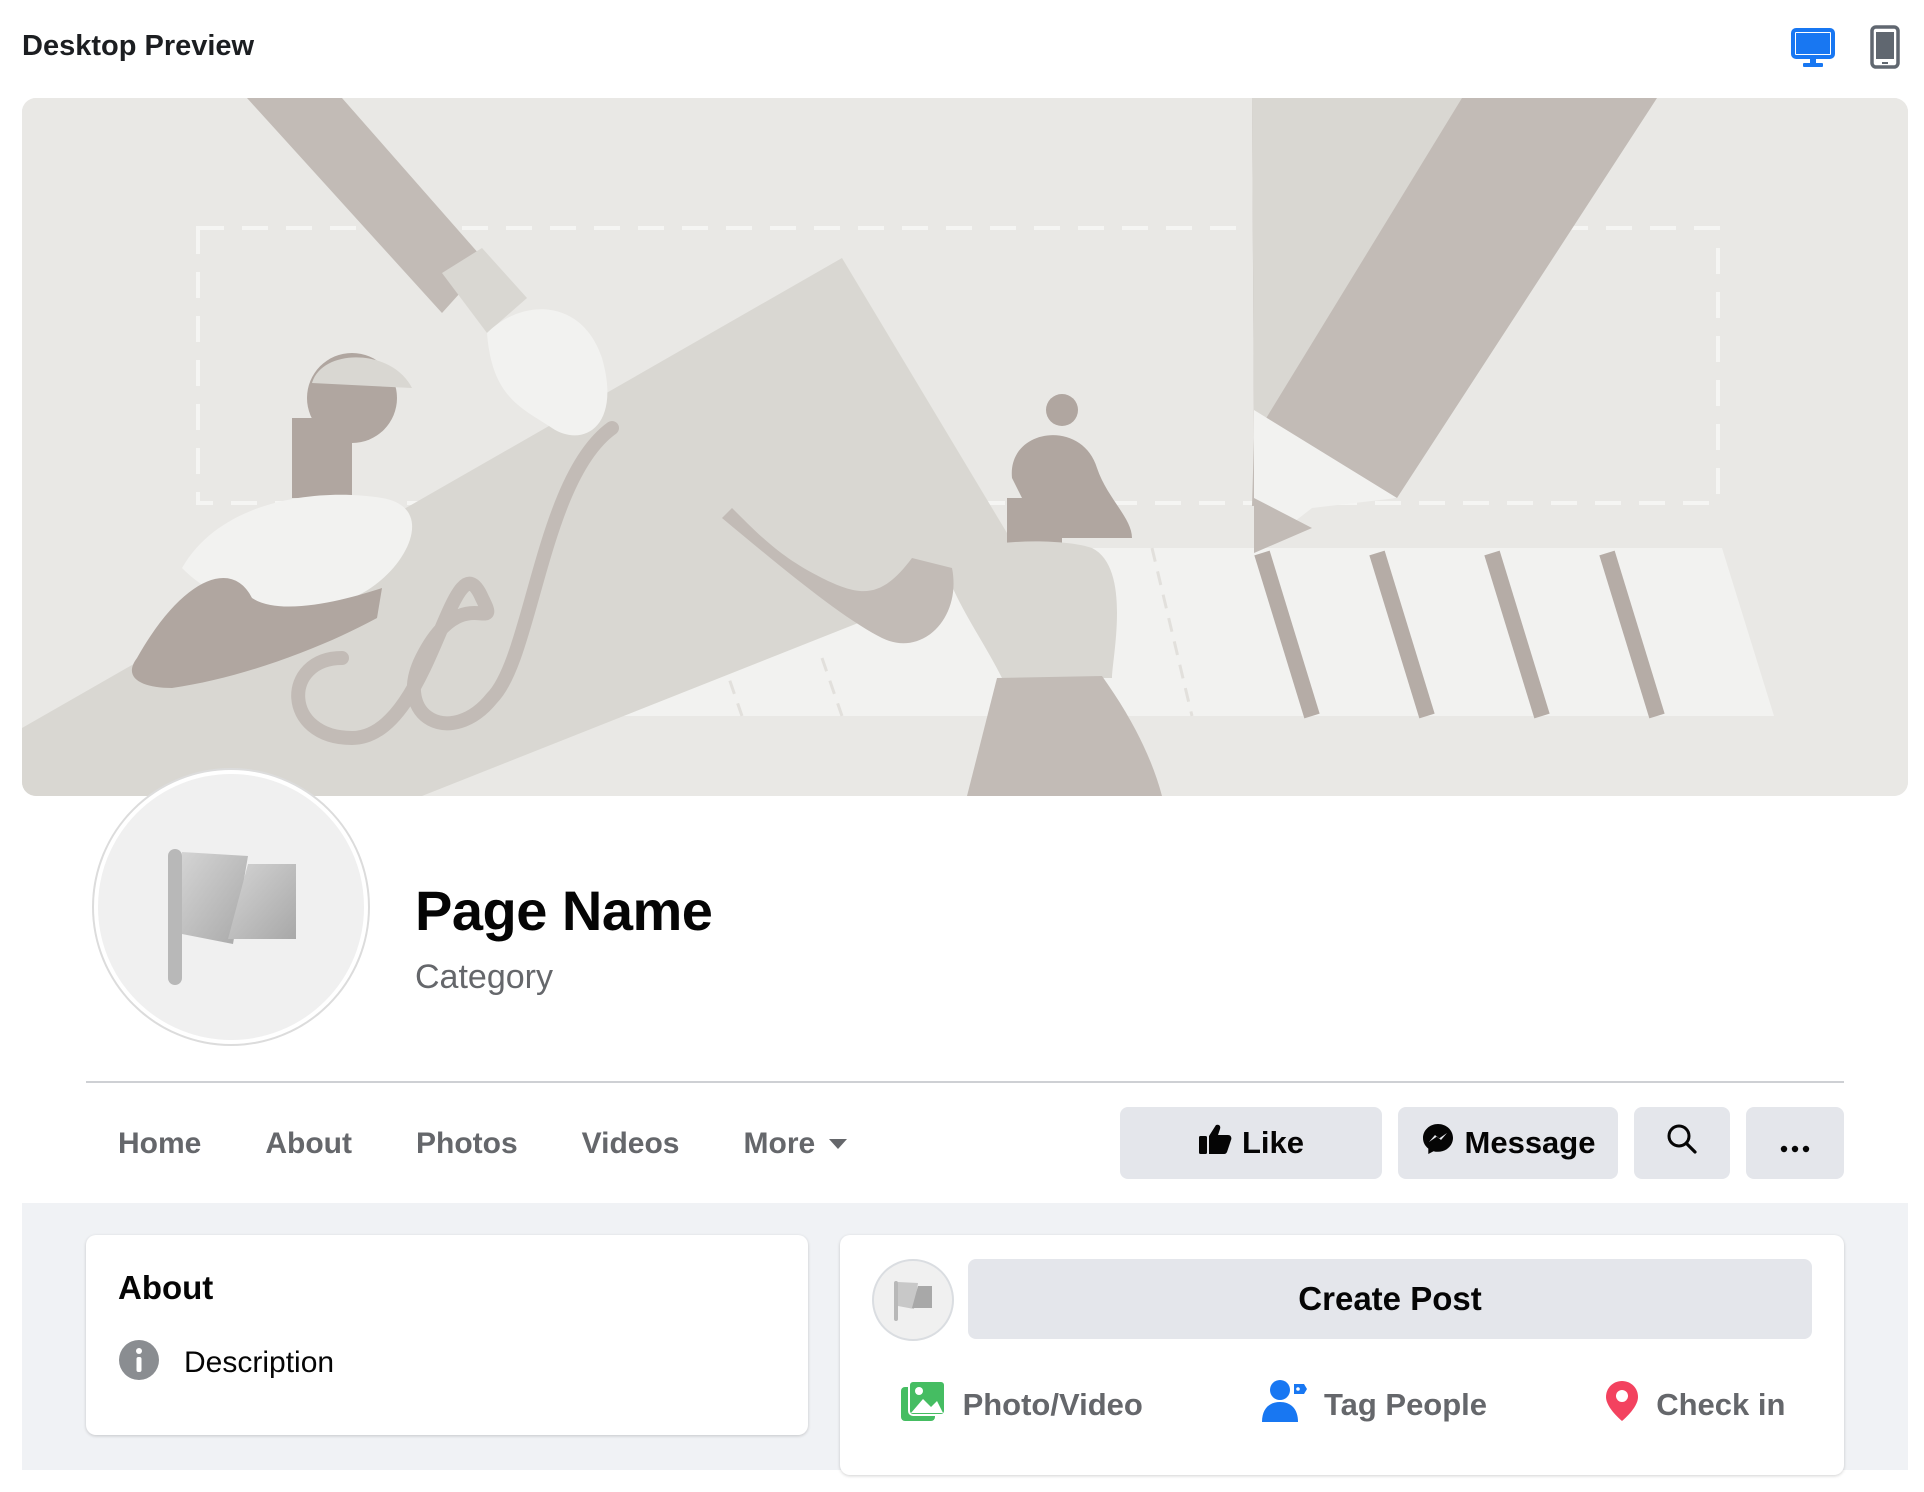 This screenshot has width=1924, height=1492. I want to click on about-description: Description, so click(259, 1362).